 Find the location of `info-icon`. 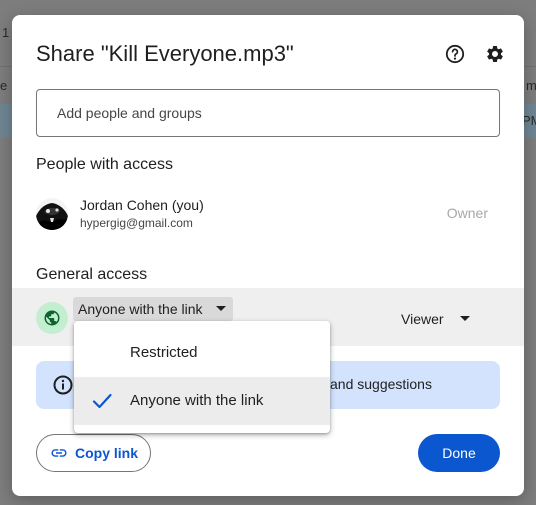

info-icon is located at coordinates (63, 385).